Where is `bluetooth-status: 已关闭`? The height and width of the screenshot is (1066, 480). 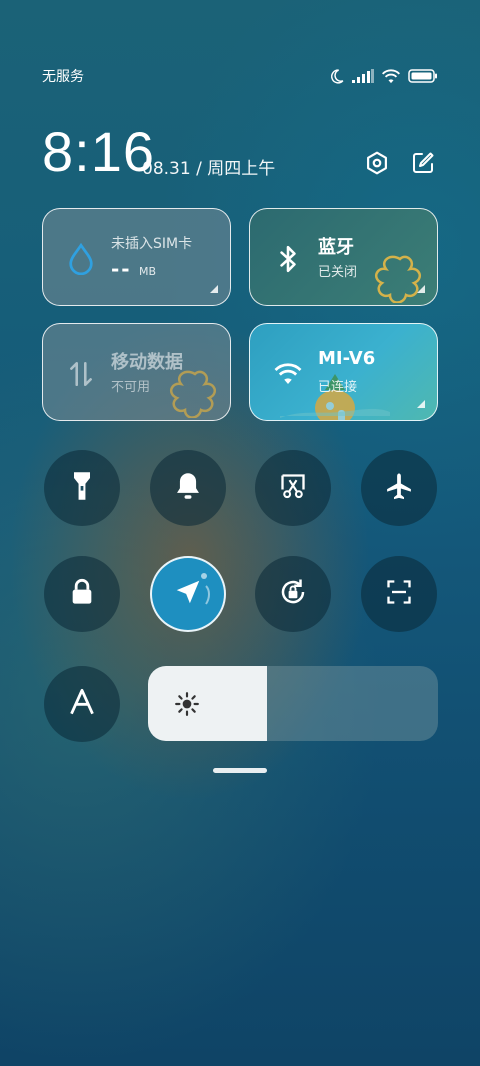 bluetooth-status: 已关闭 is located at coordinates (338, 272).